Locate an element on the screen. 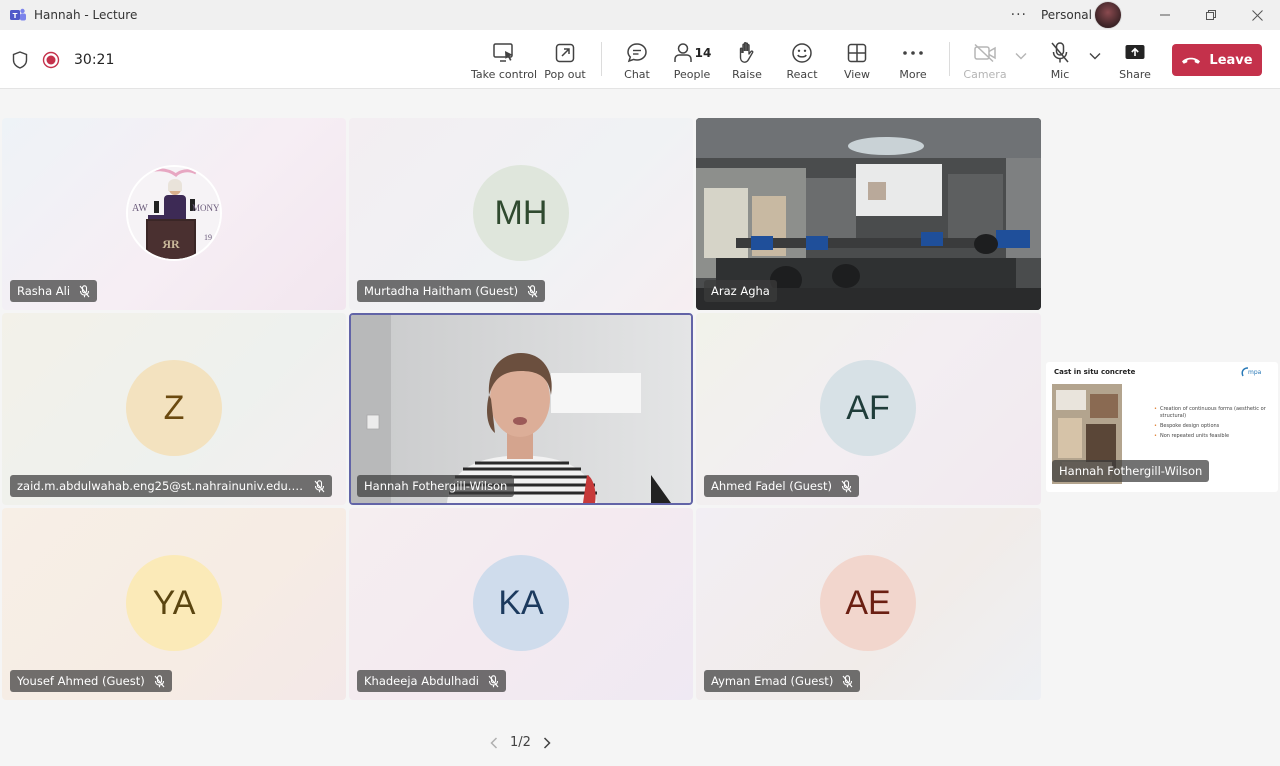 The height and width of the screenshot is (766, 1280). participant-name: Hannah Fothergill-Wilson is located at coordinates (436, 486).